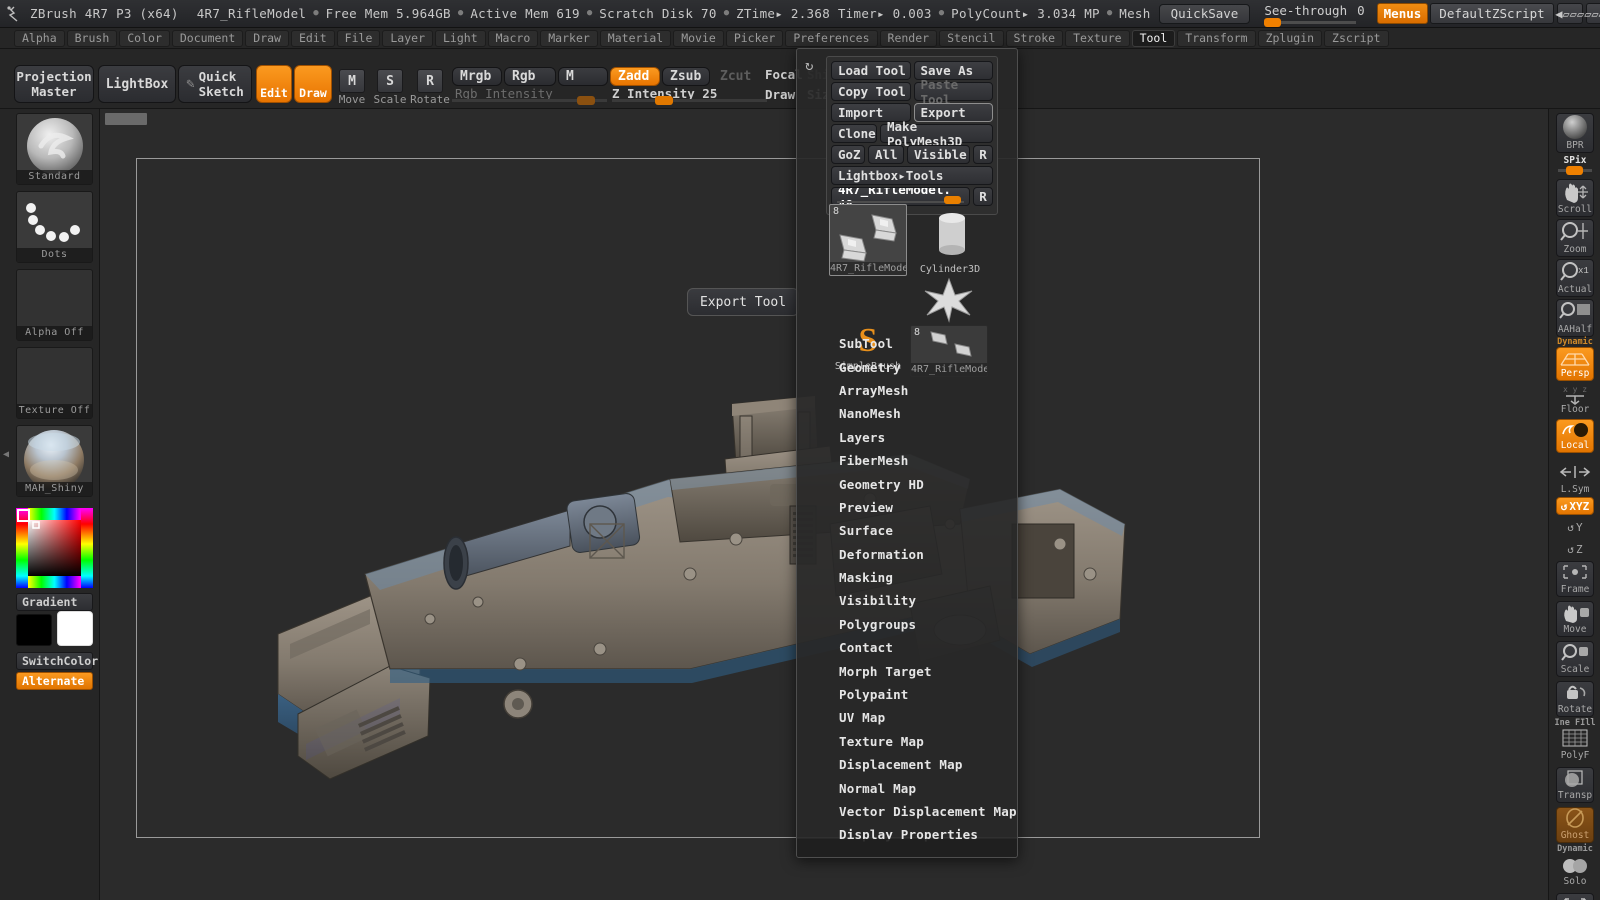 Image resolution: width=1600 pixels, height=900 pixels. Describe the element at coordinates (936, 134) in the screenshot. I see `make-polymesh3d-button: Make PolyMesh3D` at that location.